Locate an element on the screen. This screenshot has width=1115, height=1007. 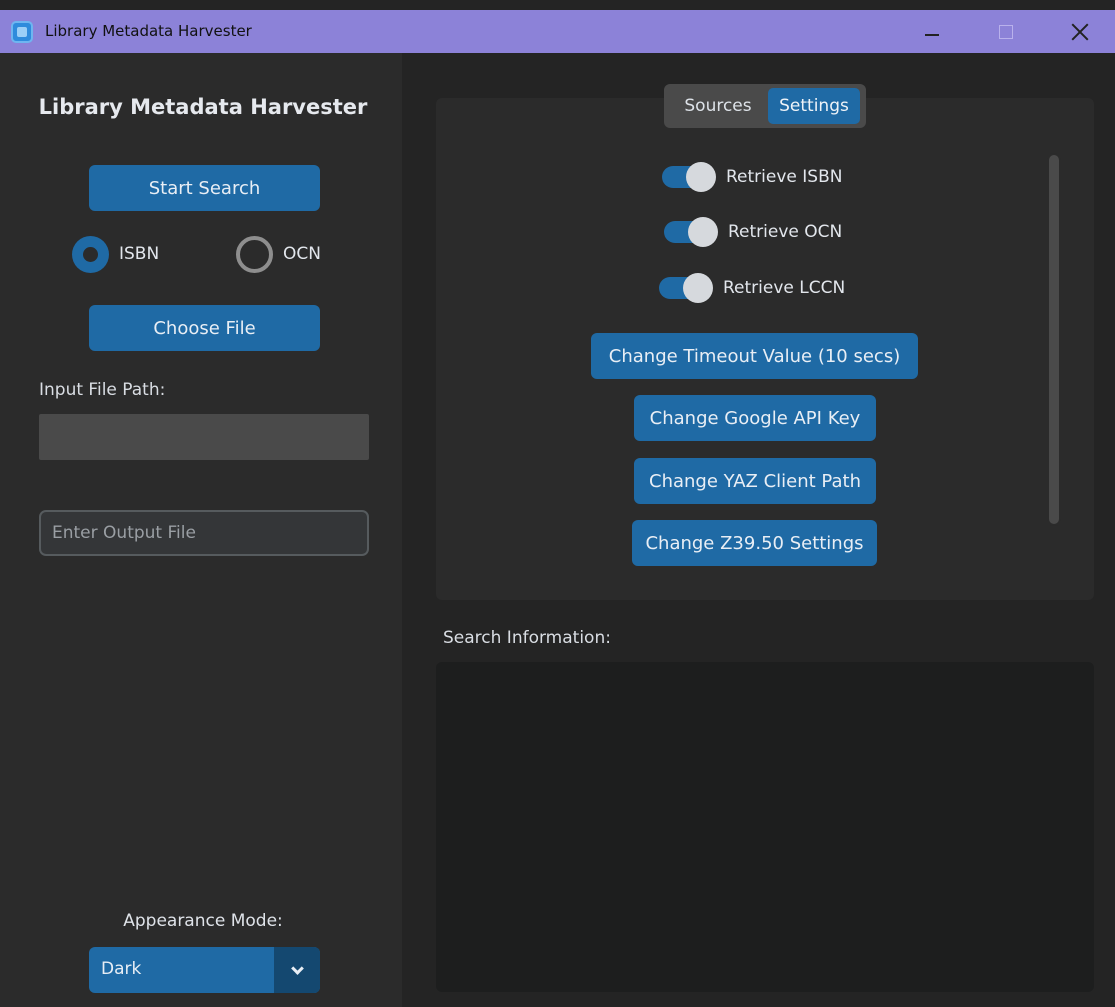
toggle-retrieve-lccn: Retrieve LCCN is located at coordinates (752, 288).